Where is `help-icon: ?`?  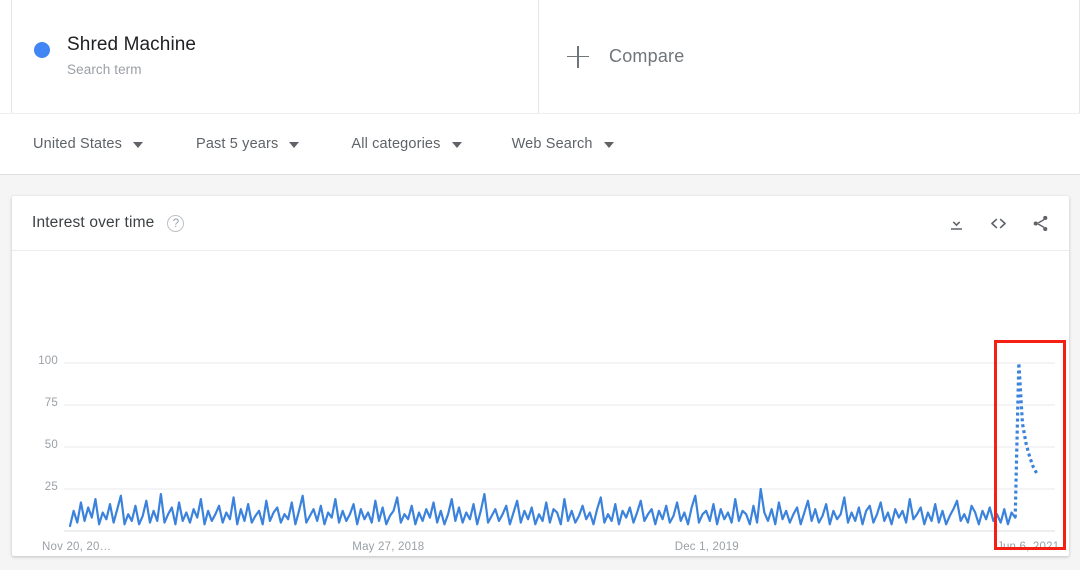 help-icon: ? is located at coordinates (176, 223).